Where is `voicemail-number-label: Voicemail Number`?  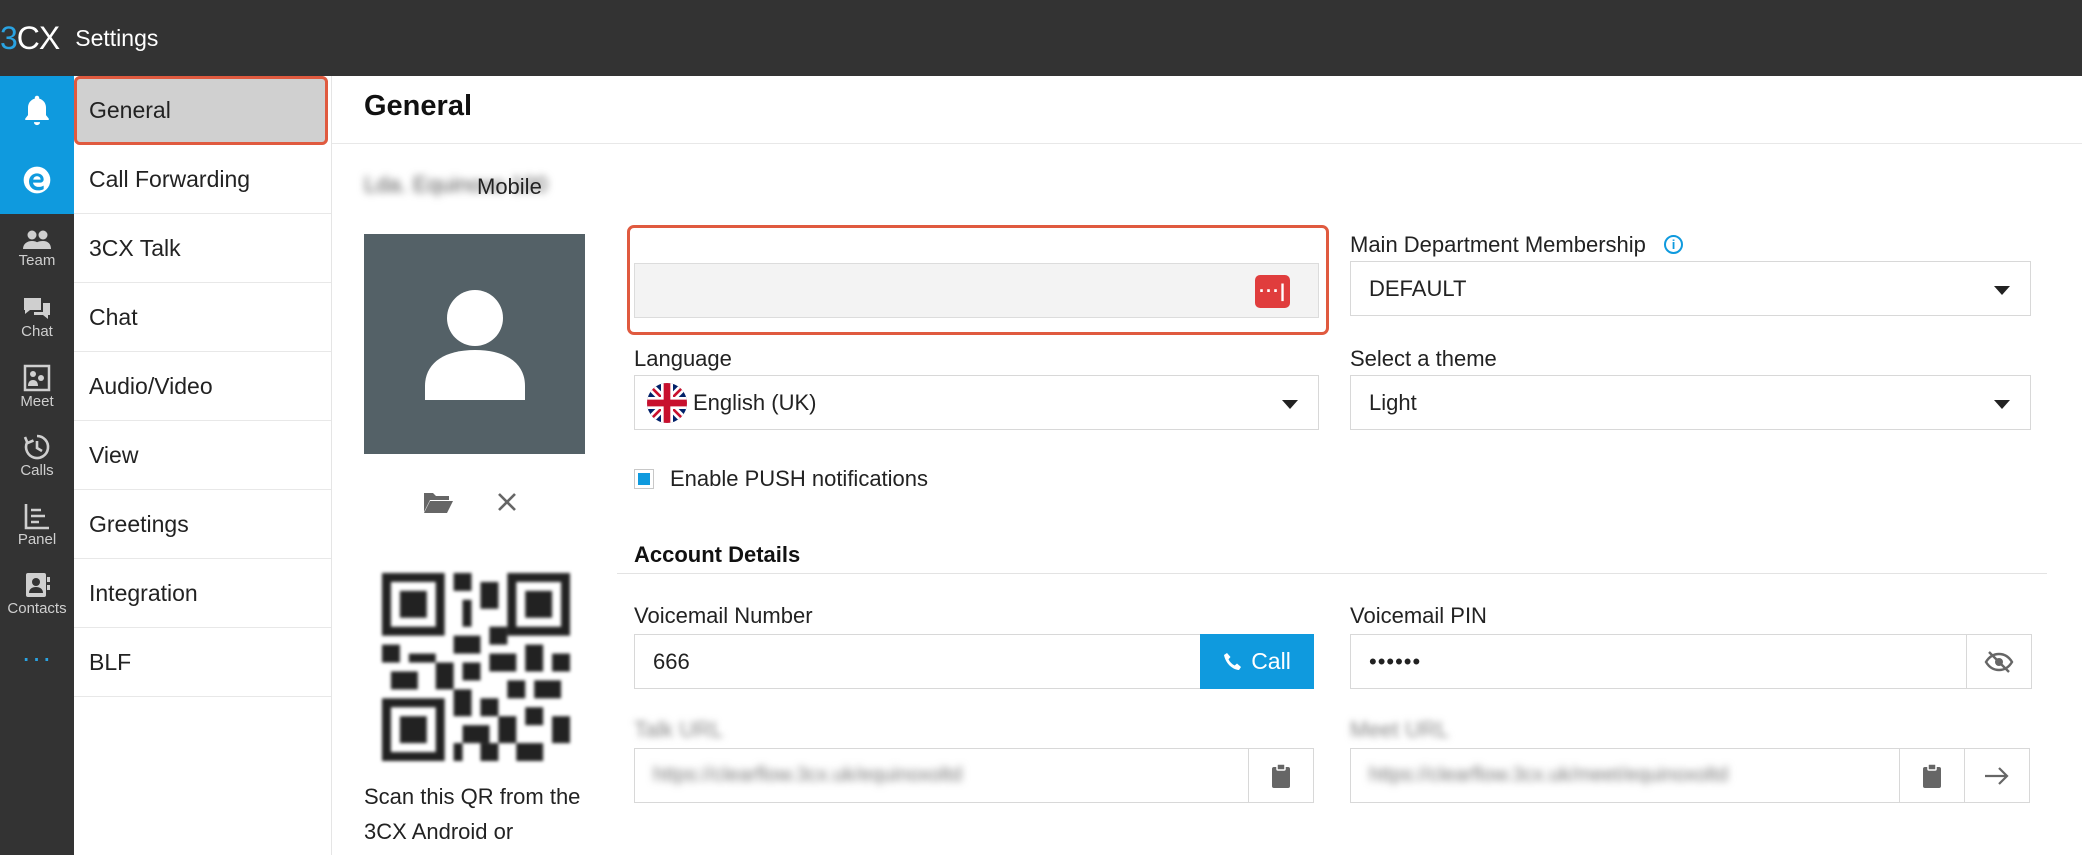 voicemail-number-label: Voicemail Number is located at coordinates (723, 615).